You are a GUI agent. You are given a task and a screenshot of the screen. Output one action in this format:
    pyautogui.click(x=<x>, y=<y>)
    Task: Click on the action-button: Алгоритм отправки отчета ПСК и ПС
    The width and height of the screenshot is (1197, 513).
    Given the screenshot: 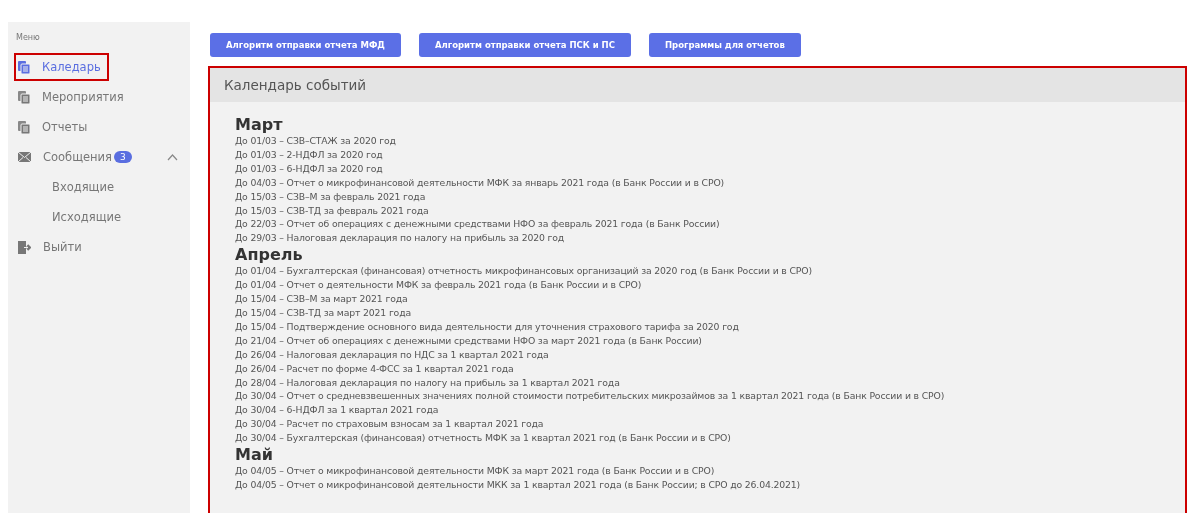 What is the action you would take?
    pyautogui.click(x=524, y=45)
    